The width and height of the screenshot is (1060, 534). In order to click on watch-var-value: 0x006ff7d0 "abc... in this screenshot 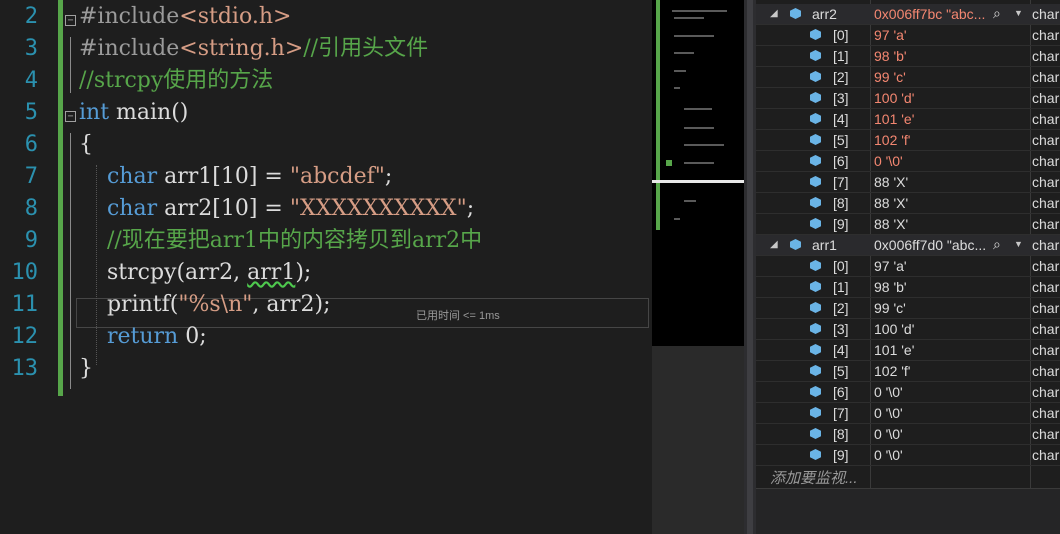, I will do `click(930, 245)`.